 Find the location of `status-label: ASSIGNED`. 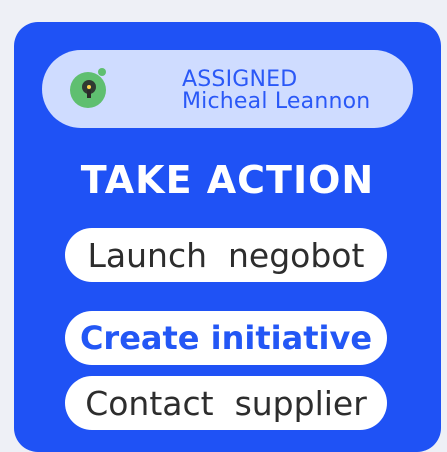

status-label: ASSIGNED is located at coordinates (240, 79).